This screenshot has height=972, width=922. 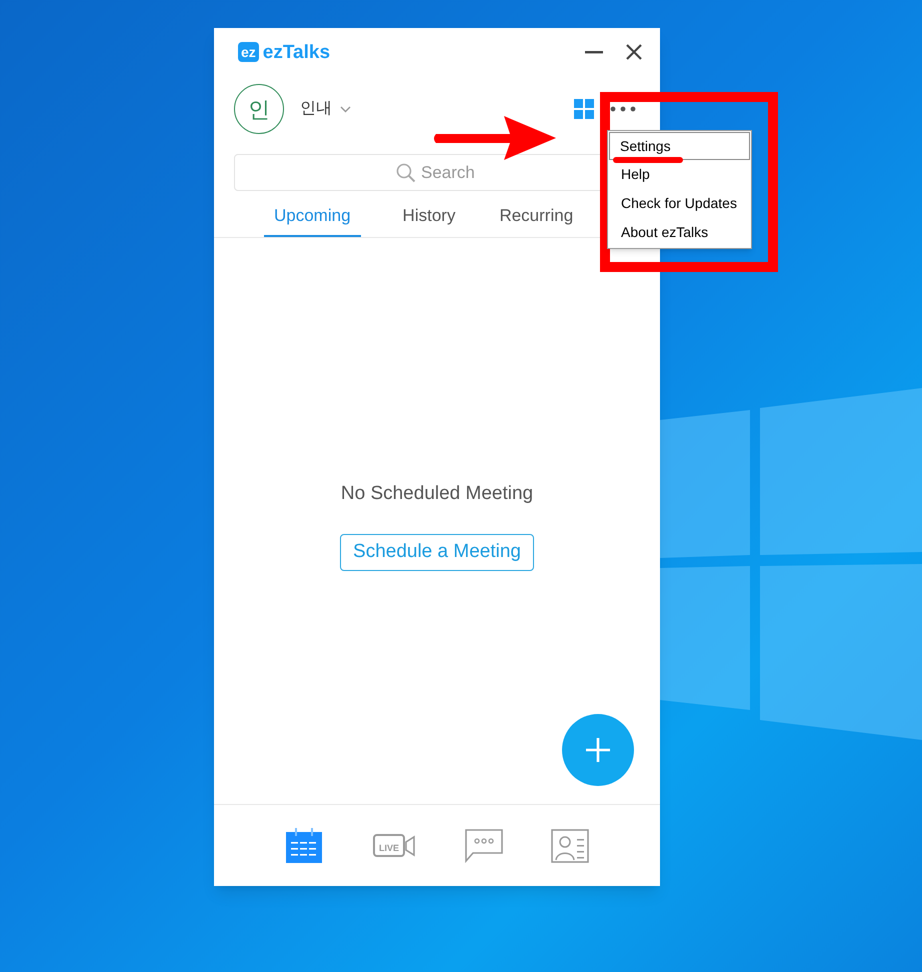 What do you see at coordinates (623, 109) in the screenshot?
I see `more-options-icon` at bounding box center [623, 109].